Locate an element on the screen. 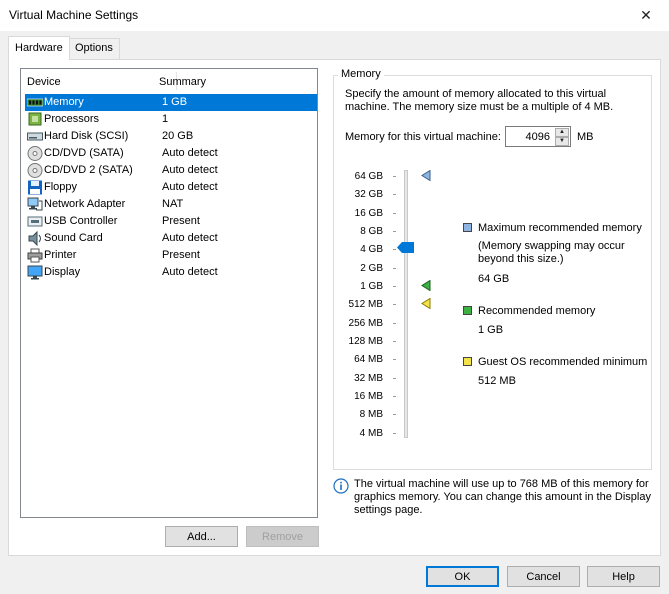  device-row-sound-card: Sound Card Auto detect is located at coordinates (171, 238).